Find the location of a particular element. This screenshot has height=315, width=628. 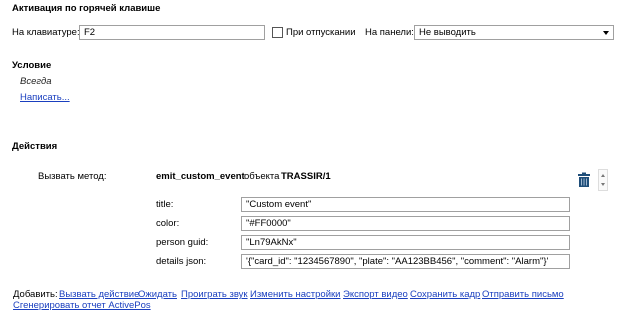

on-release-checkbox is located at coordinates (277, 32).